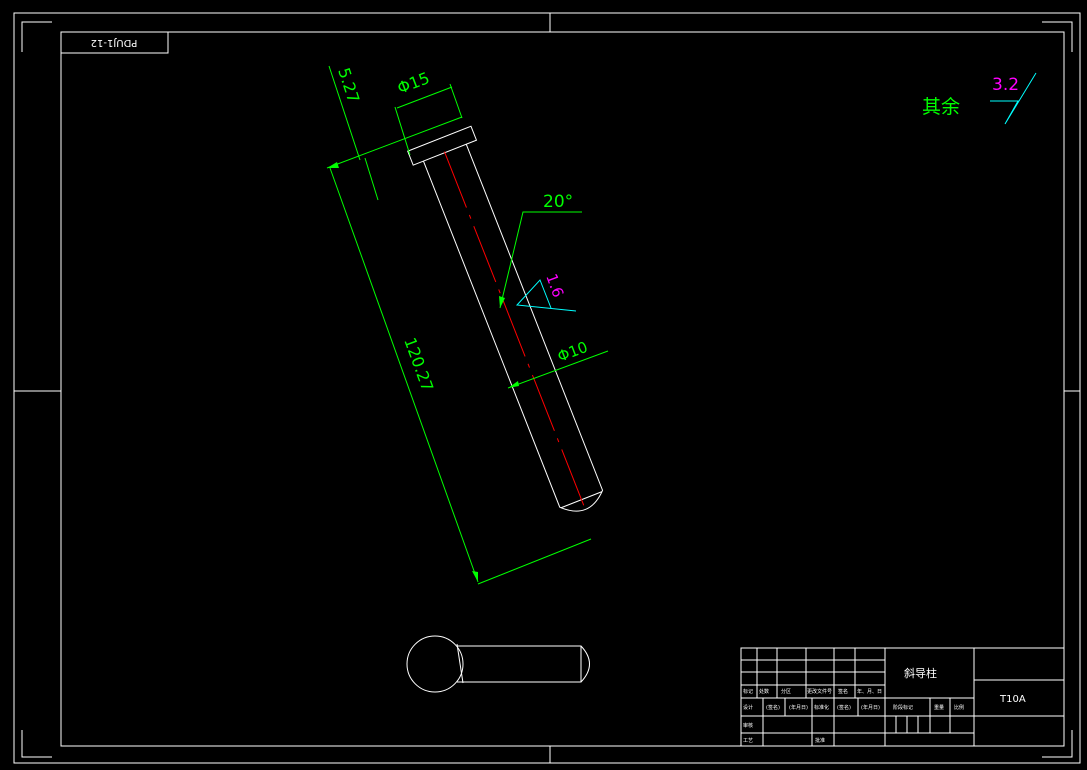  I want to click on material: T10A, so click(1012, 699).